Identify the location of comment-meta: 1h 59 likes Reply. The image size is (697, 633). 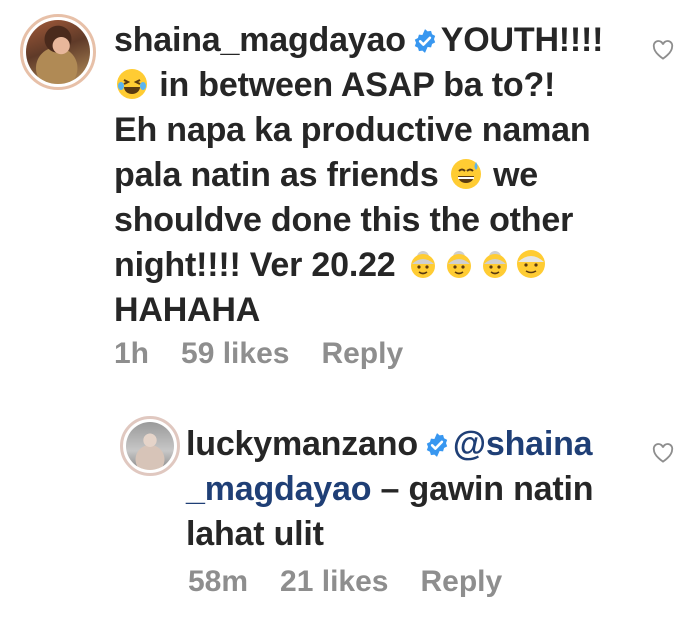
(258, 354).